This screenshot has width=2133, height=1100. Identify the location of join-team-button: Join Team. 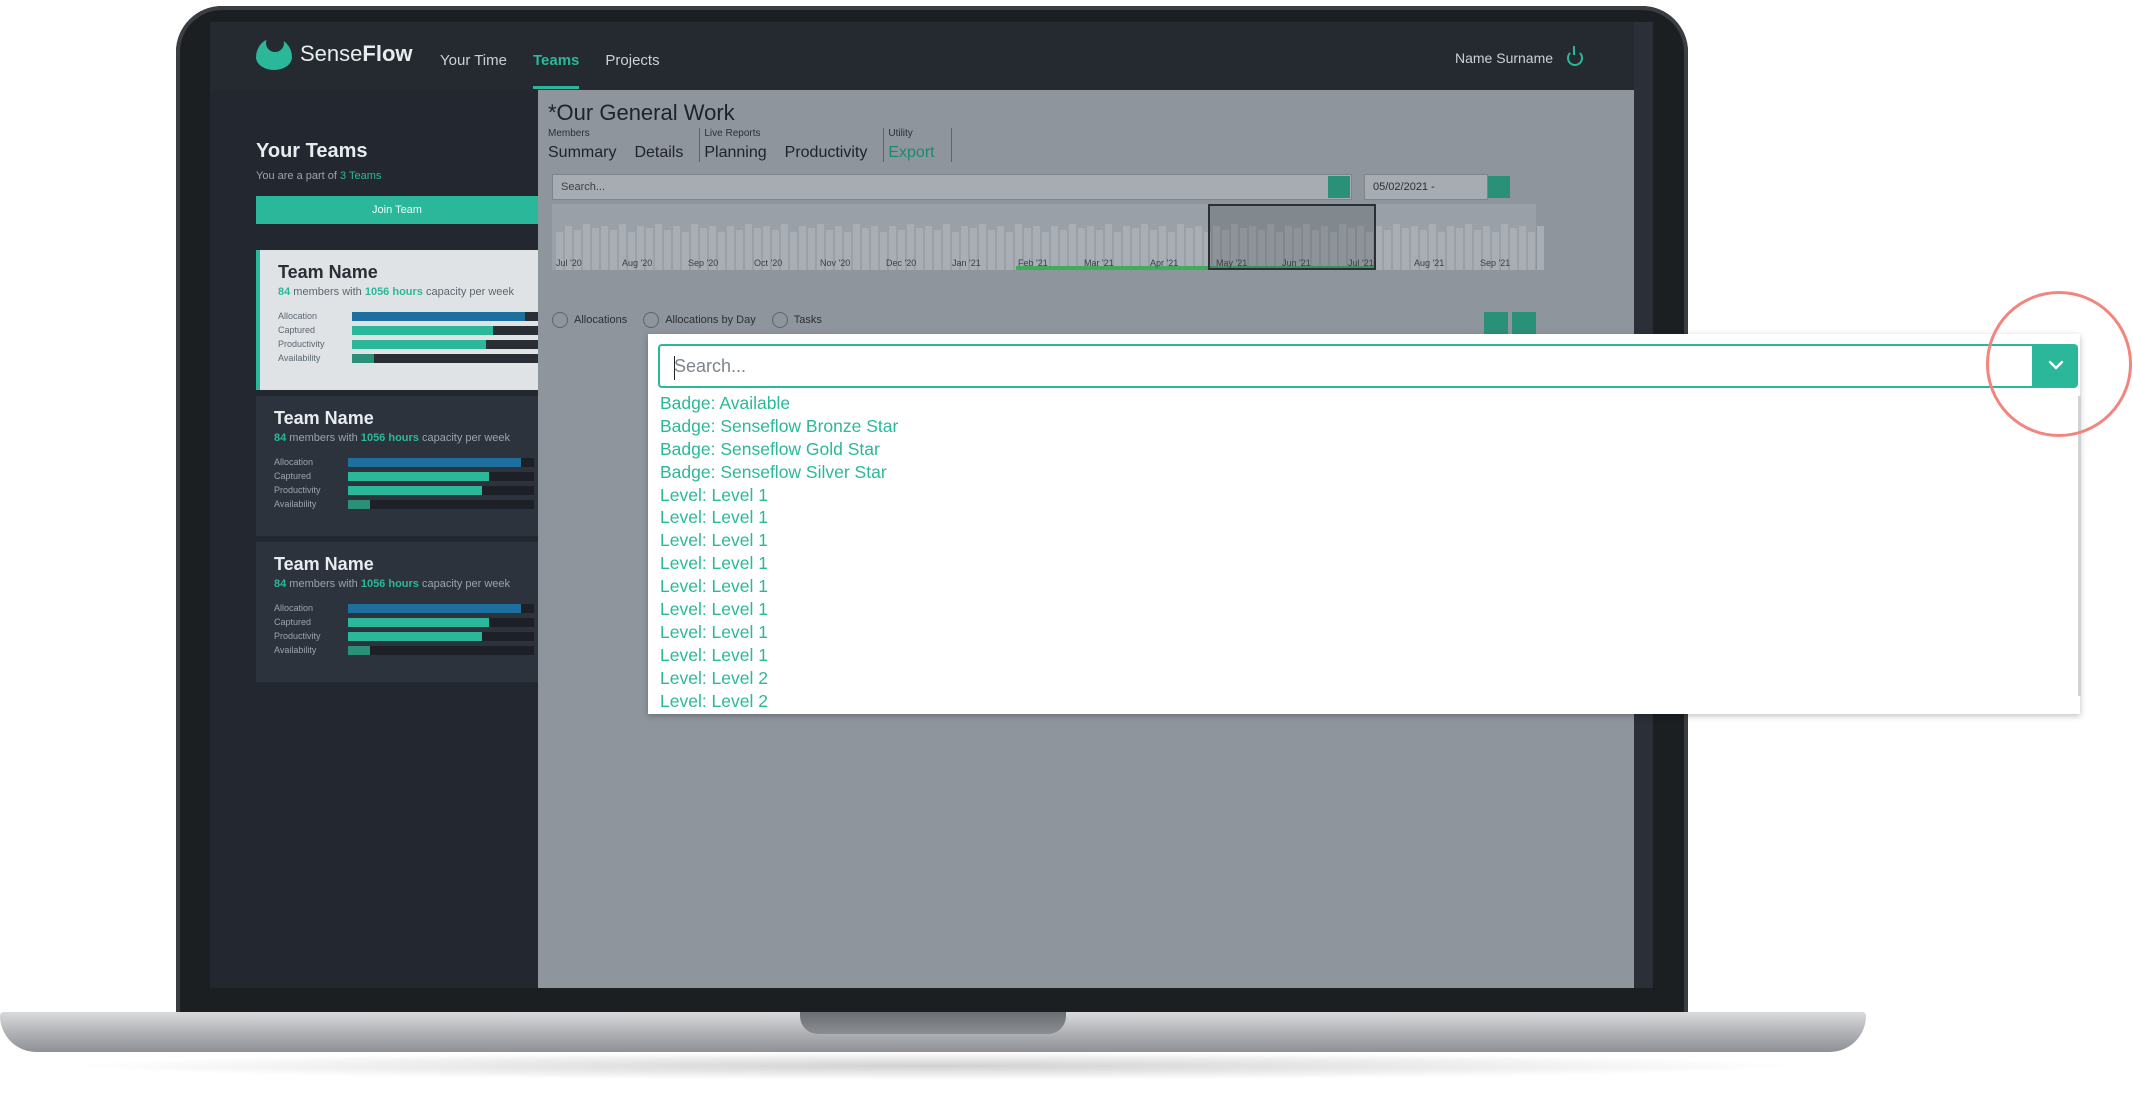
(397, 210).